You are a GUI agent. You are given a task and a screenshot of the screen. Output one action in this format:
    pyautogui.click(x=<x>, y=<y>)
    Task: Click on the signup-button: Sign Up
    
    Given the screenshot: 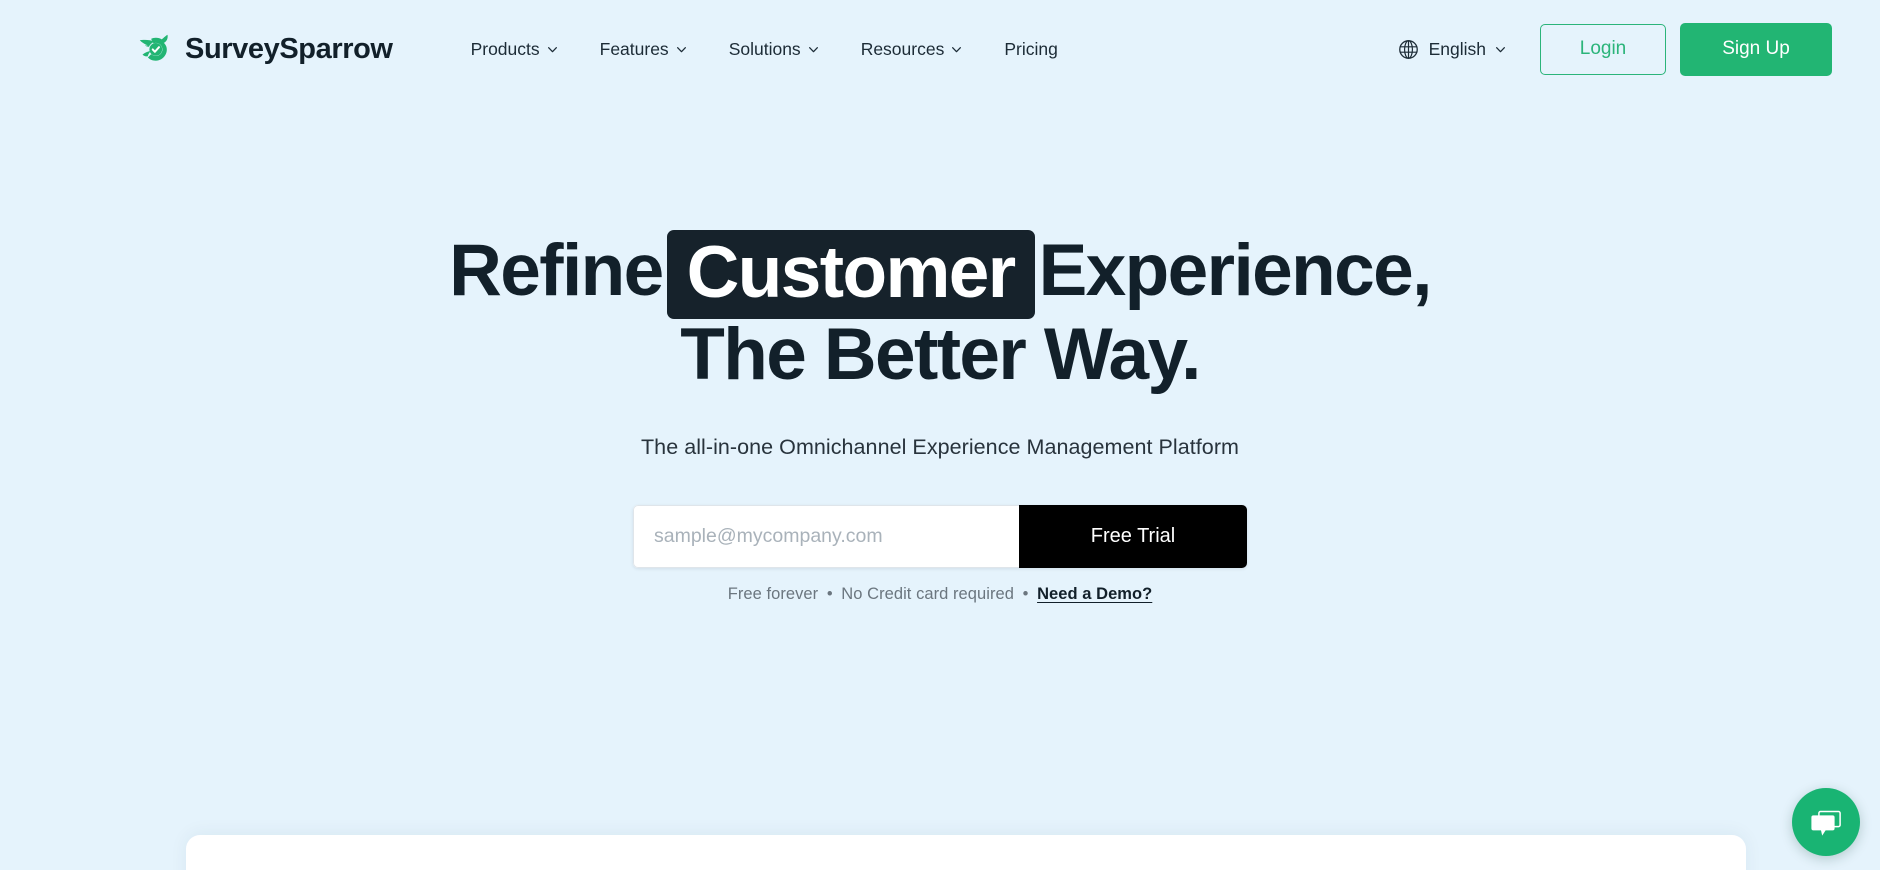 What is the action you would take?
    pyautogui.click(x=1756, y=49)
    